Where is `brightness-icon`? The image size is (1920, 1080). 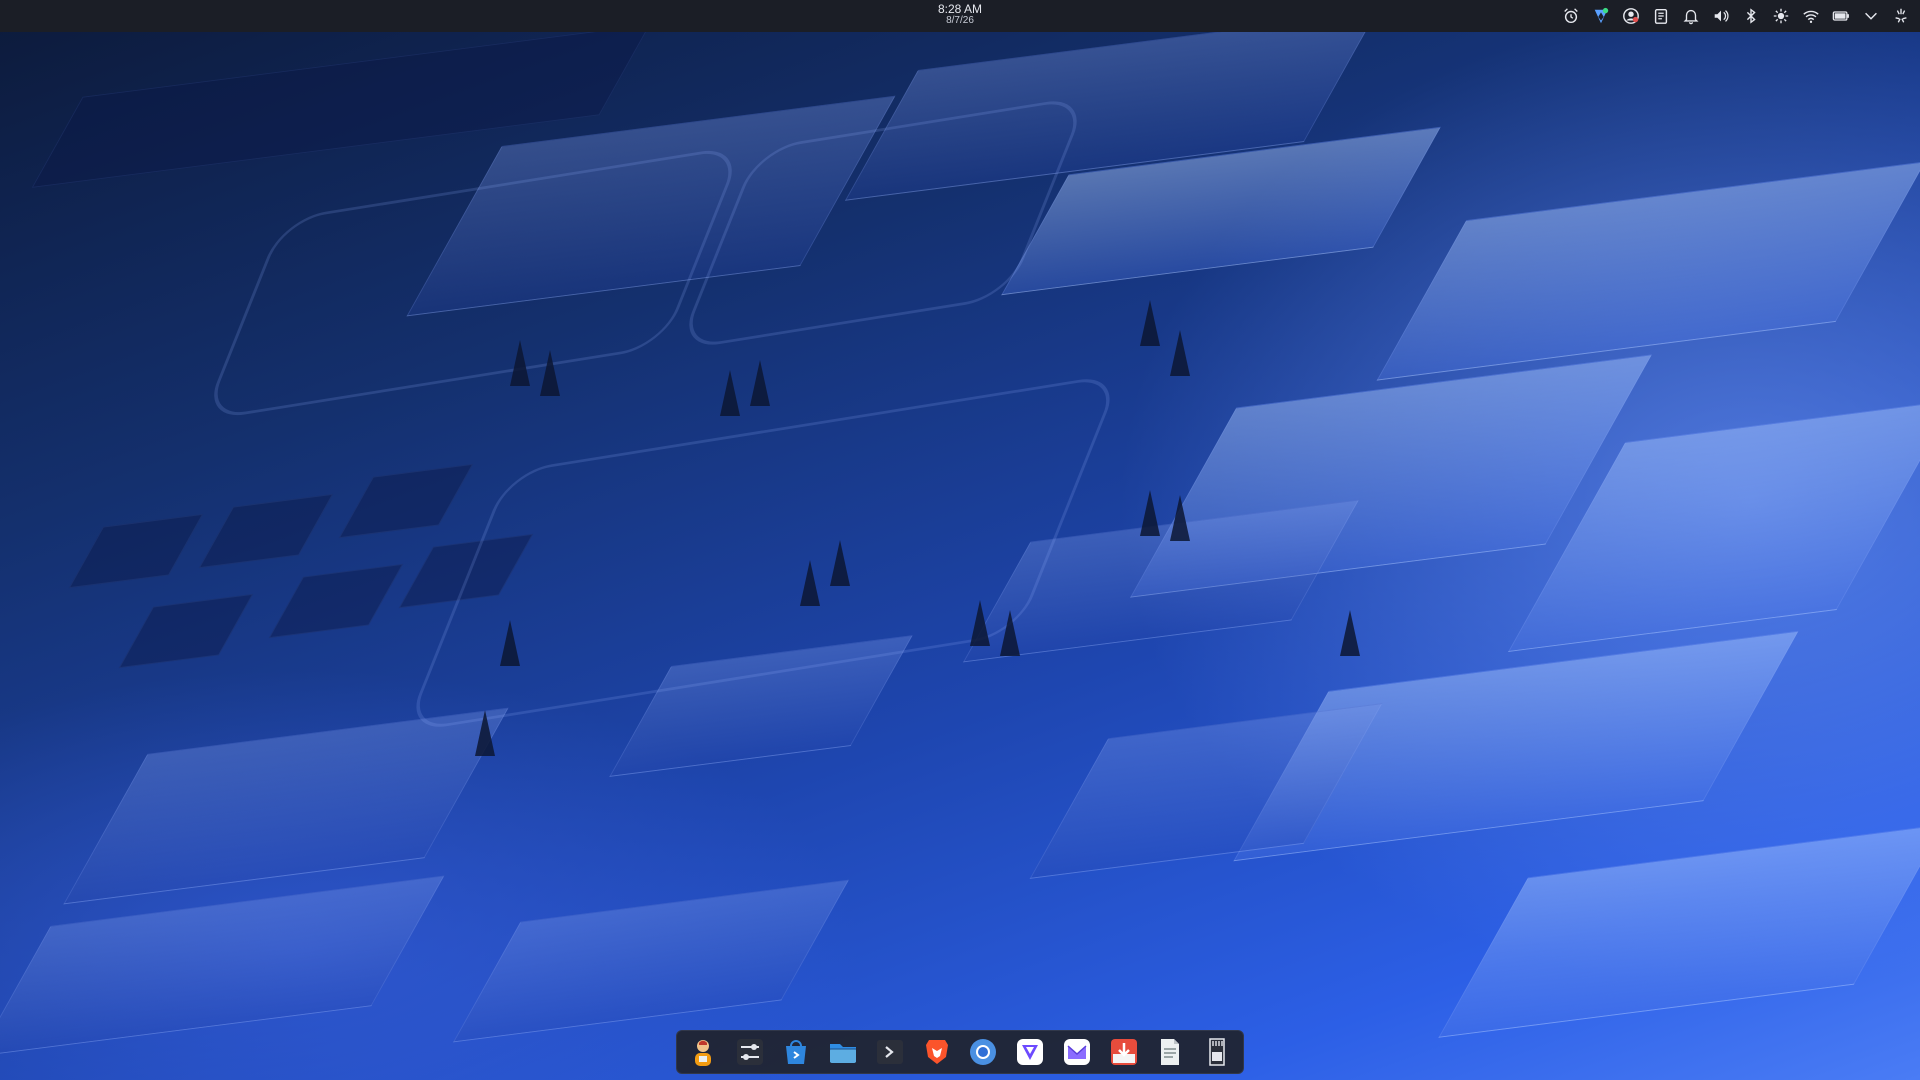 brightness-icon is located at coordinates (1781, 16).